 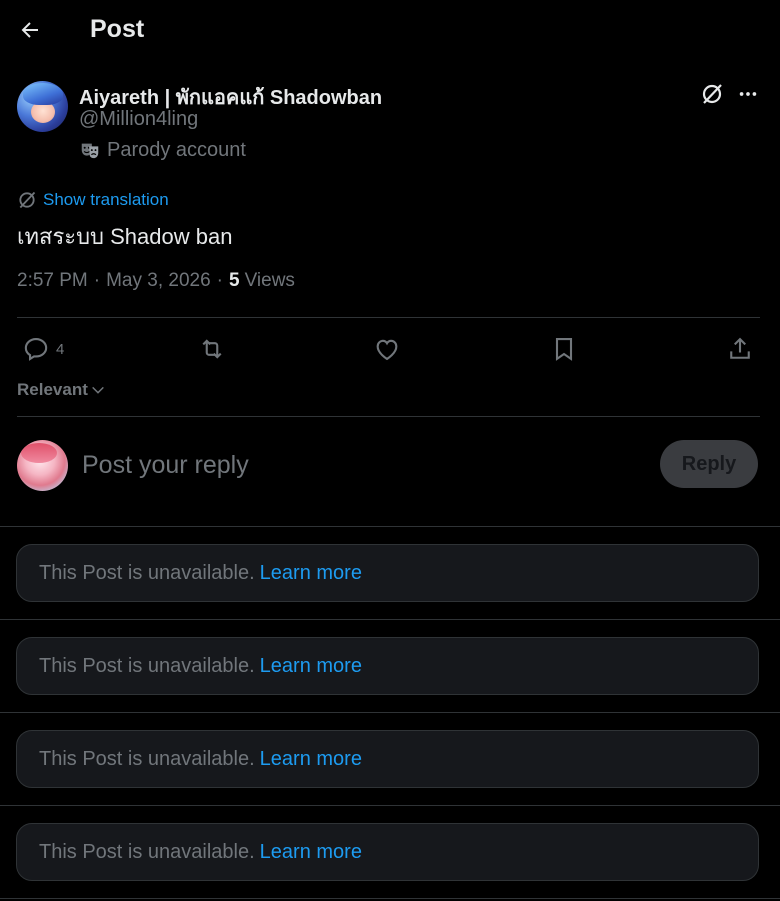 I want to click on post-time: 2:57 PM, so click(x=52, y=281).